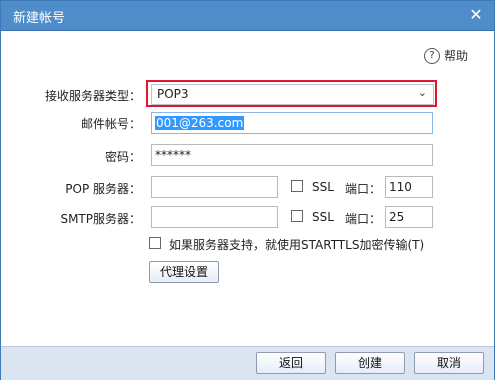 The width and height of the screenshot is (495, 380). What do you see at coordinates (103, 189) in the screenshot?
I see `pop-server-label: POP 服务器：` at bounding box center [103, 189].